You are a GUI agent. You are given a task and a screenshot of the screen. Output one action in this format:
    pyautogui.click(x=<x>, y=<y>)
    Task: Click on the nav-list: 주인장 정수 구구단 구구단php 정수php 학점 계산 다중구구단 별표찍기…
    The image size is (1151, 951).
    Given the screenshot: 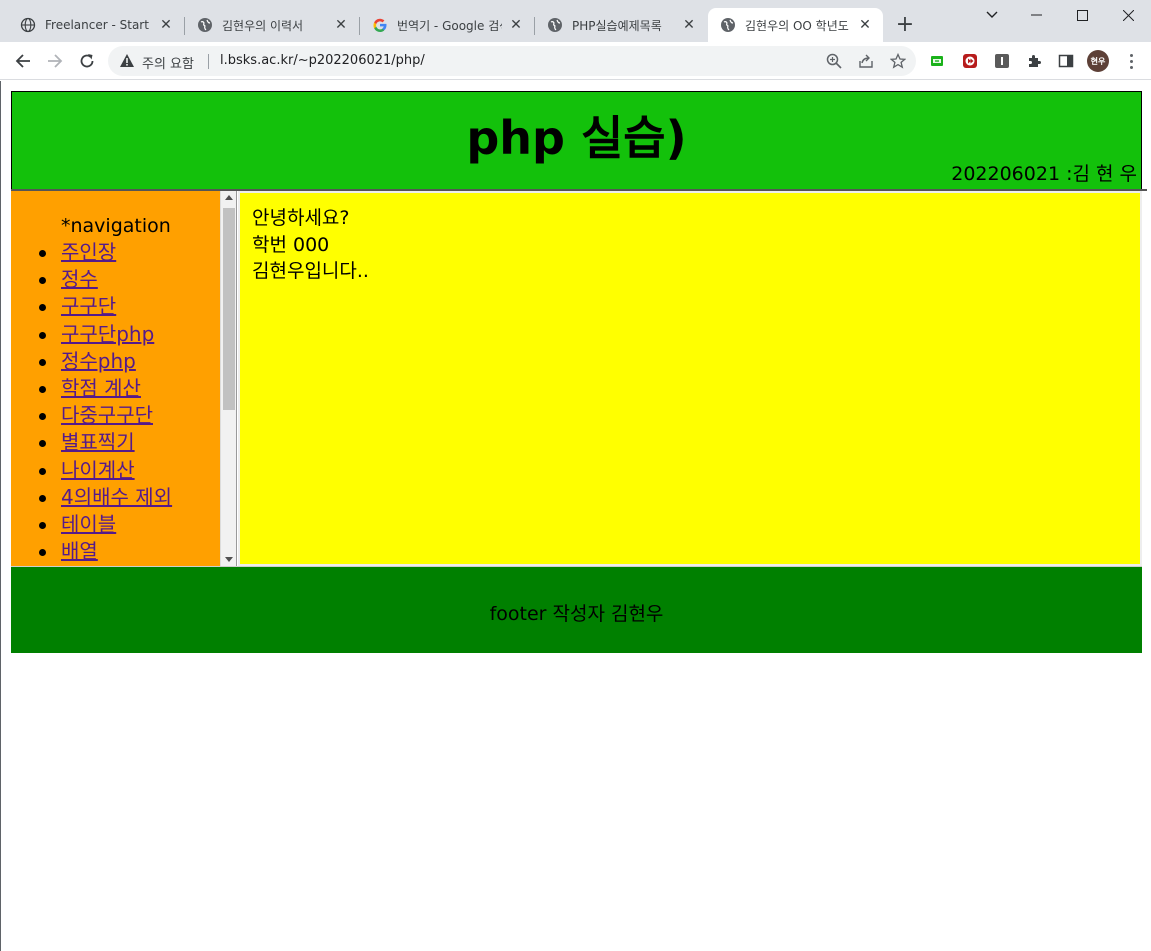 What is the action you would take?
    pyautogui.click(x=91, y=402)
    